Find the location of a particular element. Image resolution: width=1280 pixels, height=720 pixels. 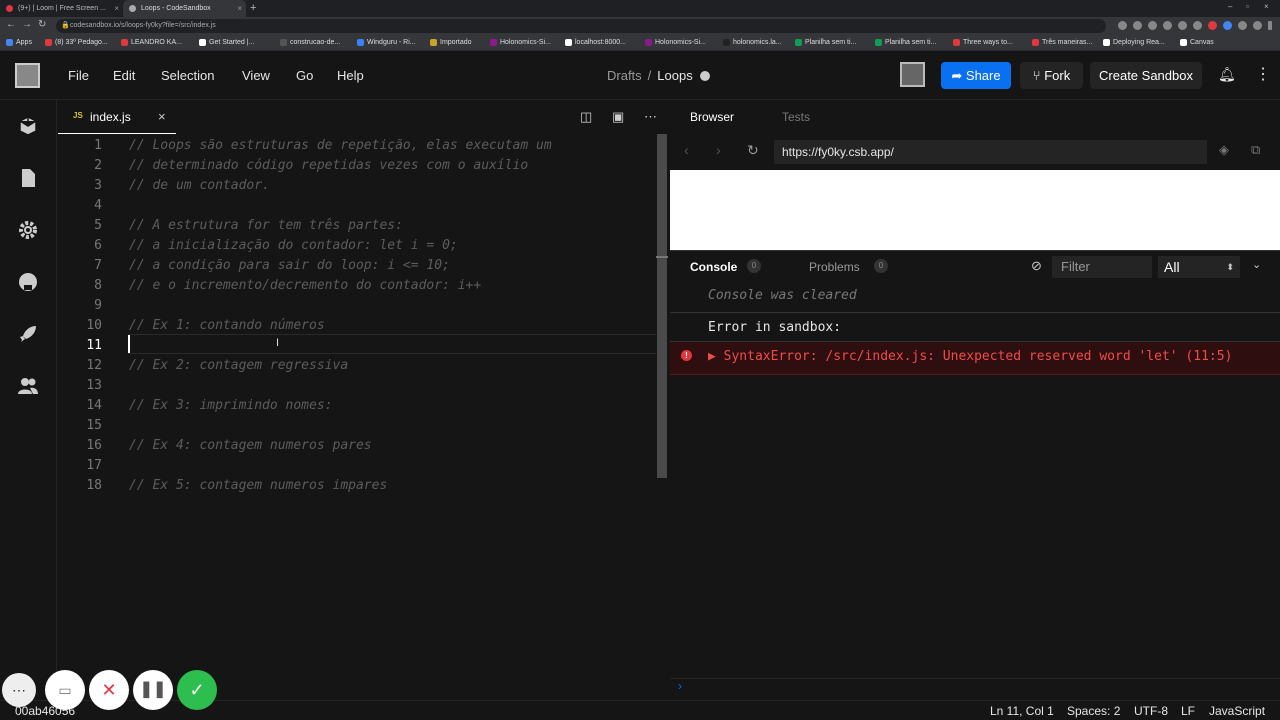

bookmark-item: Importado is located at coordinates (451, 43).